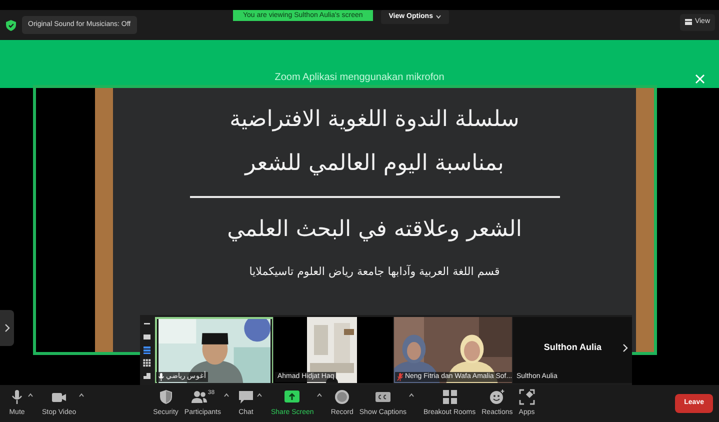  I want to click on slide-title: سلسلة الندوة اللغوية الافتراضية, so click(374, 120).